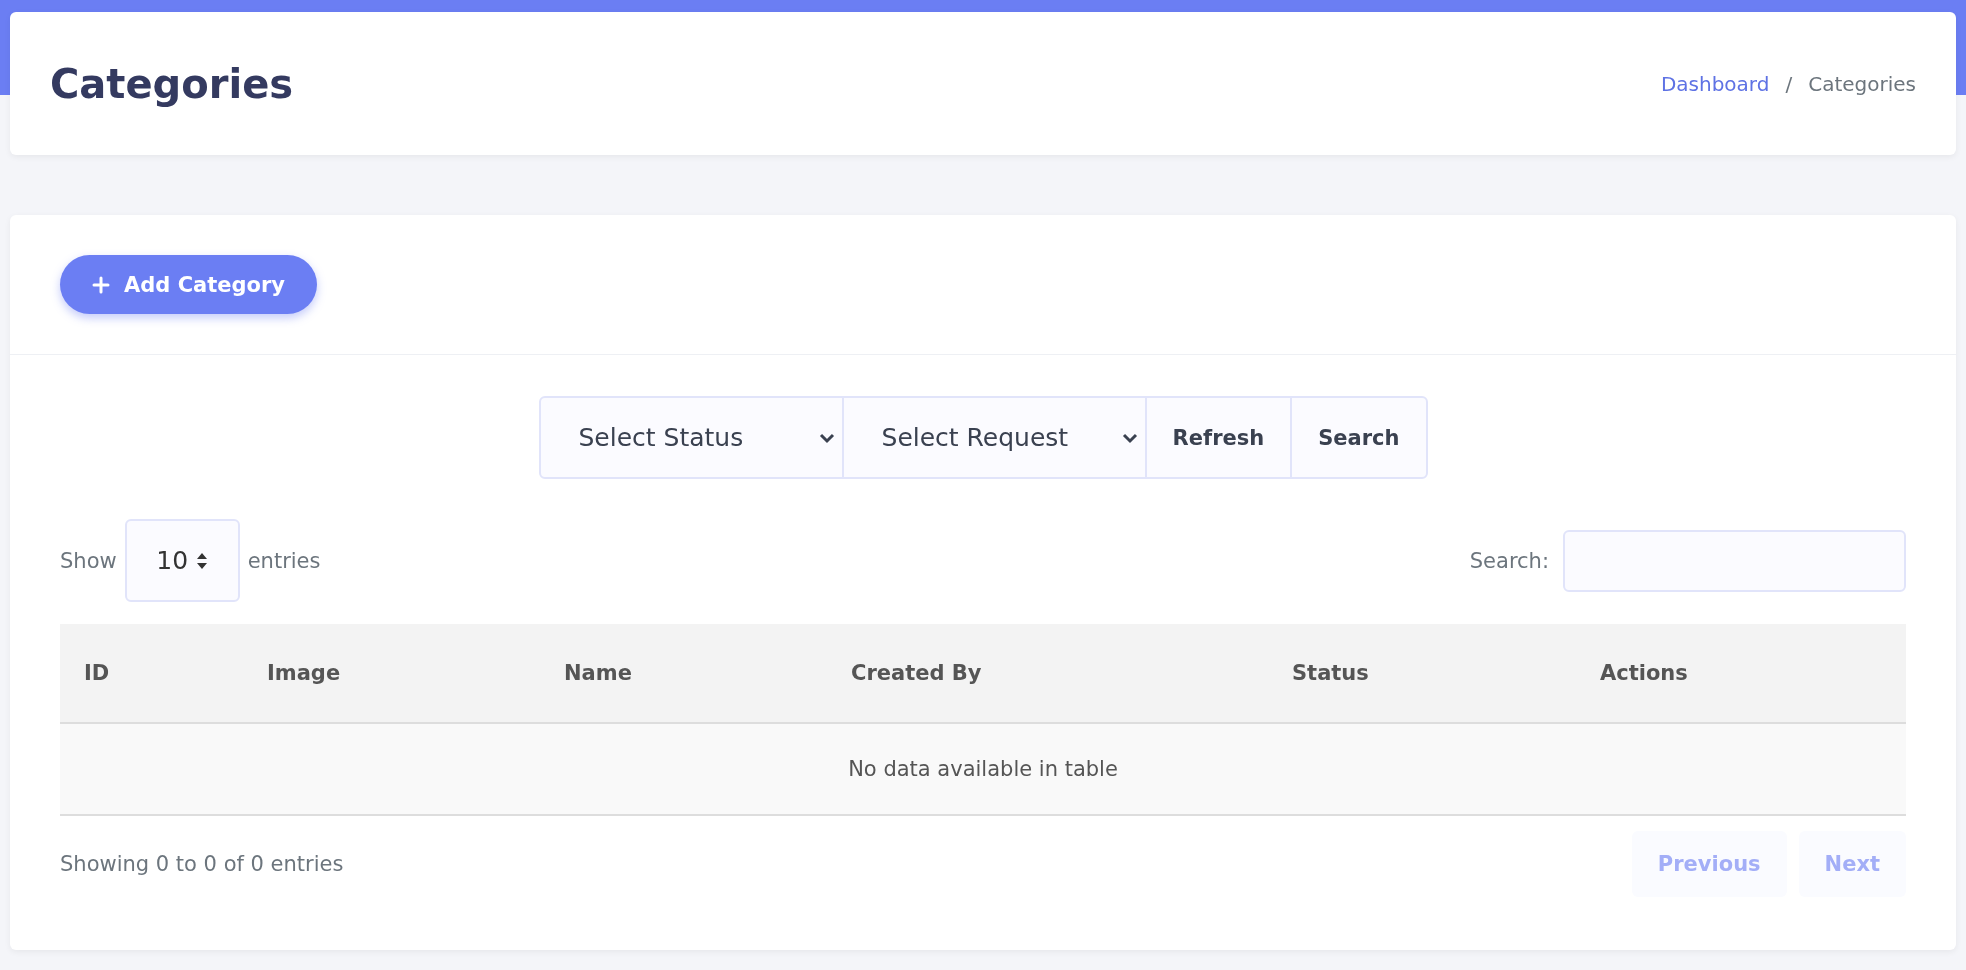 The image size is (1966, 970). What do you see at coordinates (101, 284) in the screenshot?
I see `plus-icon` at bounding box center [101, 284].